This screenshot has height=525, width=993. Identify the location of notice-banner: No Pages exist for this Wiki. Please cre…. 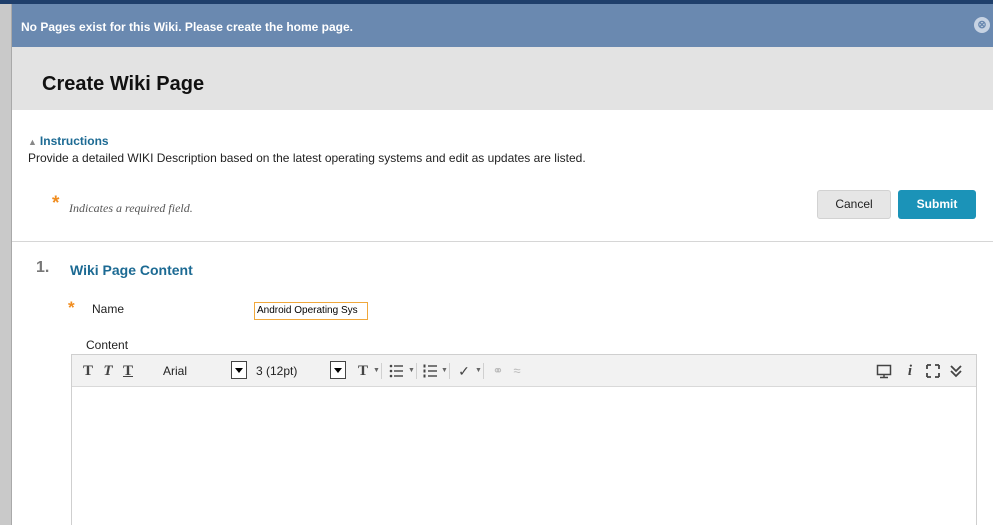
(502, 25).